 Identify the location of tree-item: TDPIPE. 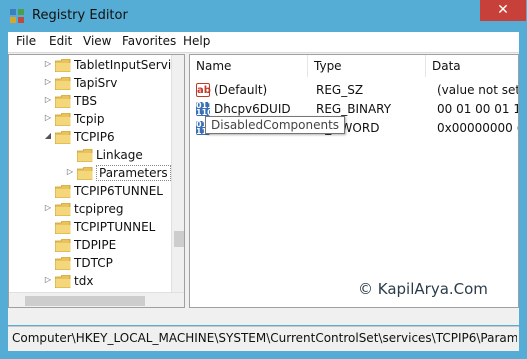
(89, 246).